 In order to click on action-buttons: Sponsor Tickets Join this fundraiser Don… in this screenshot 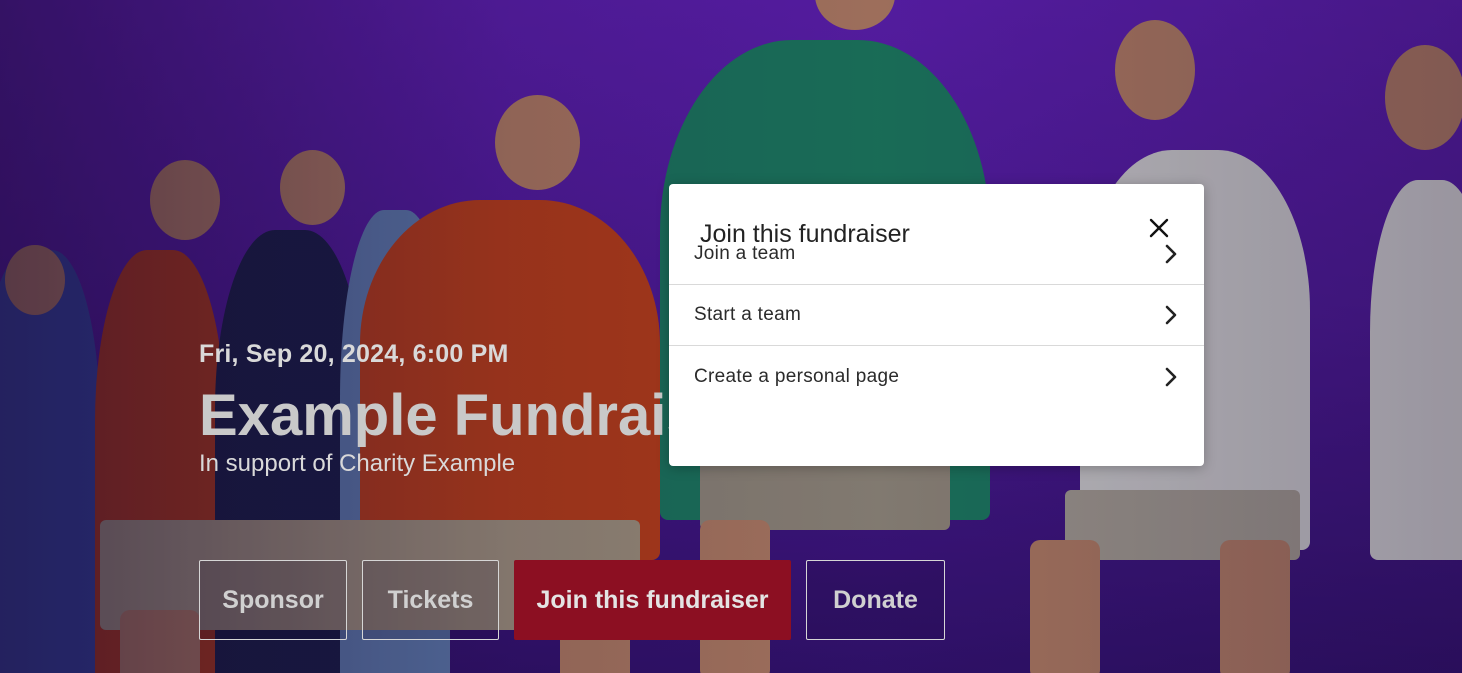, I will do `click(572, 600)`.